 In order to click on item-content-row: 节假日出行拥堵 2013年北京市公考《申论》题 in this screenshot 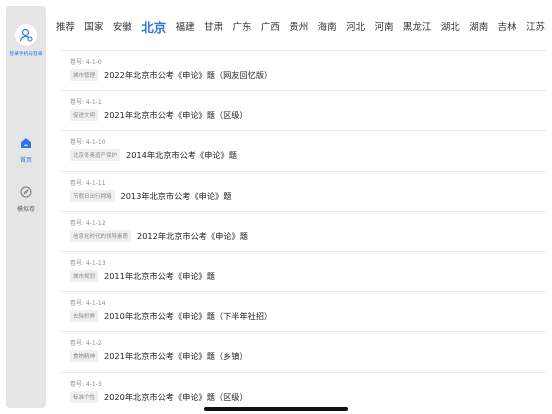, I will do `click(308, 195)`.